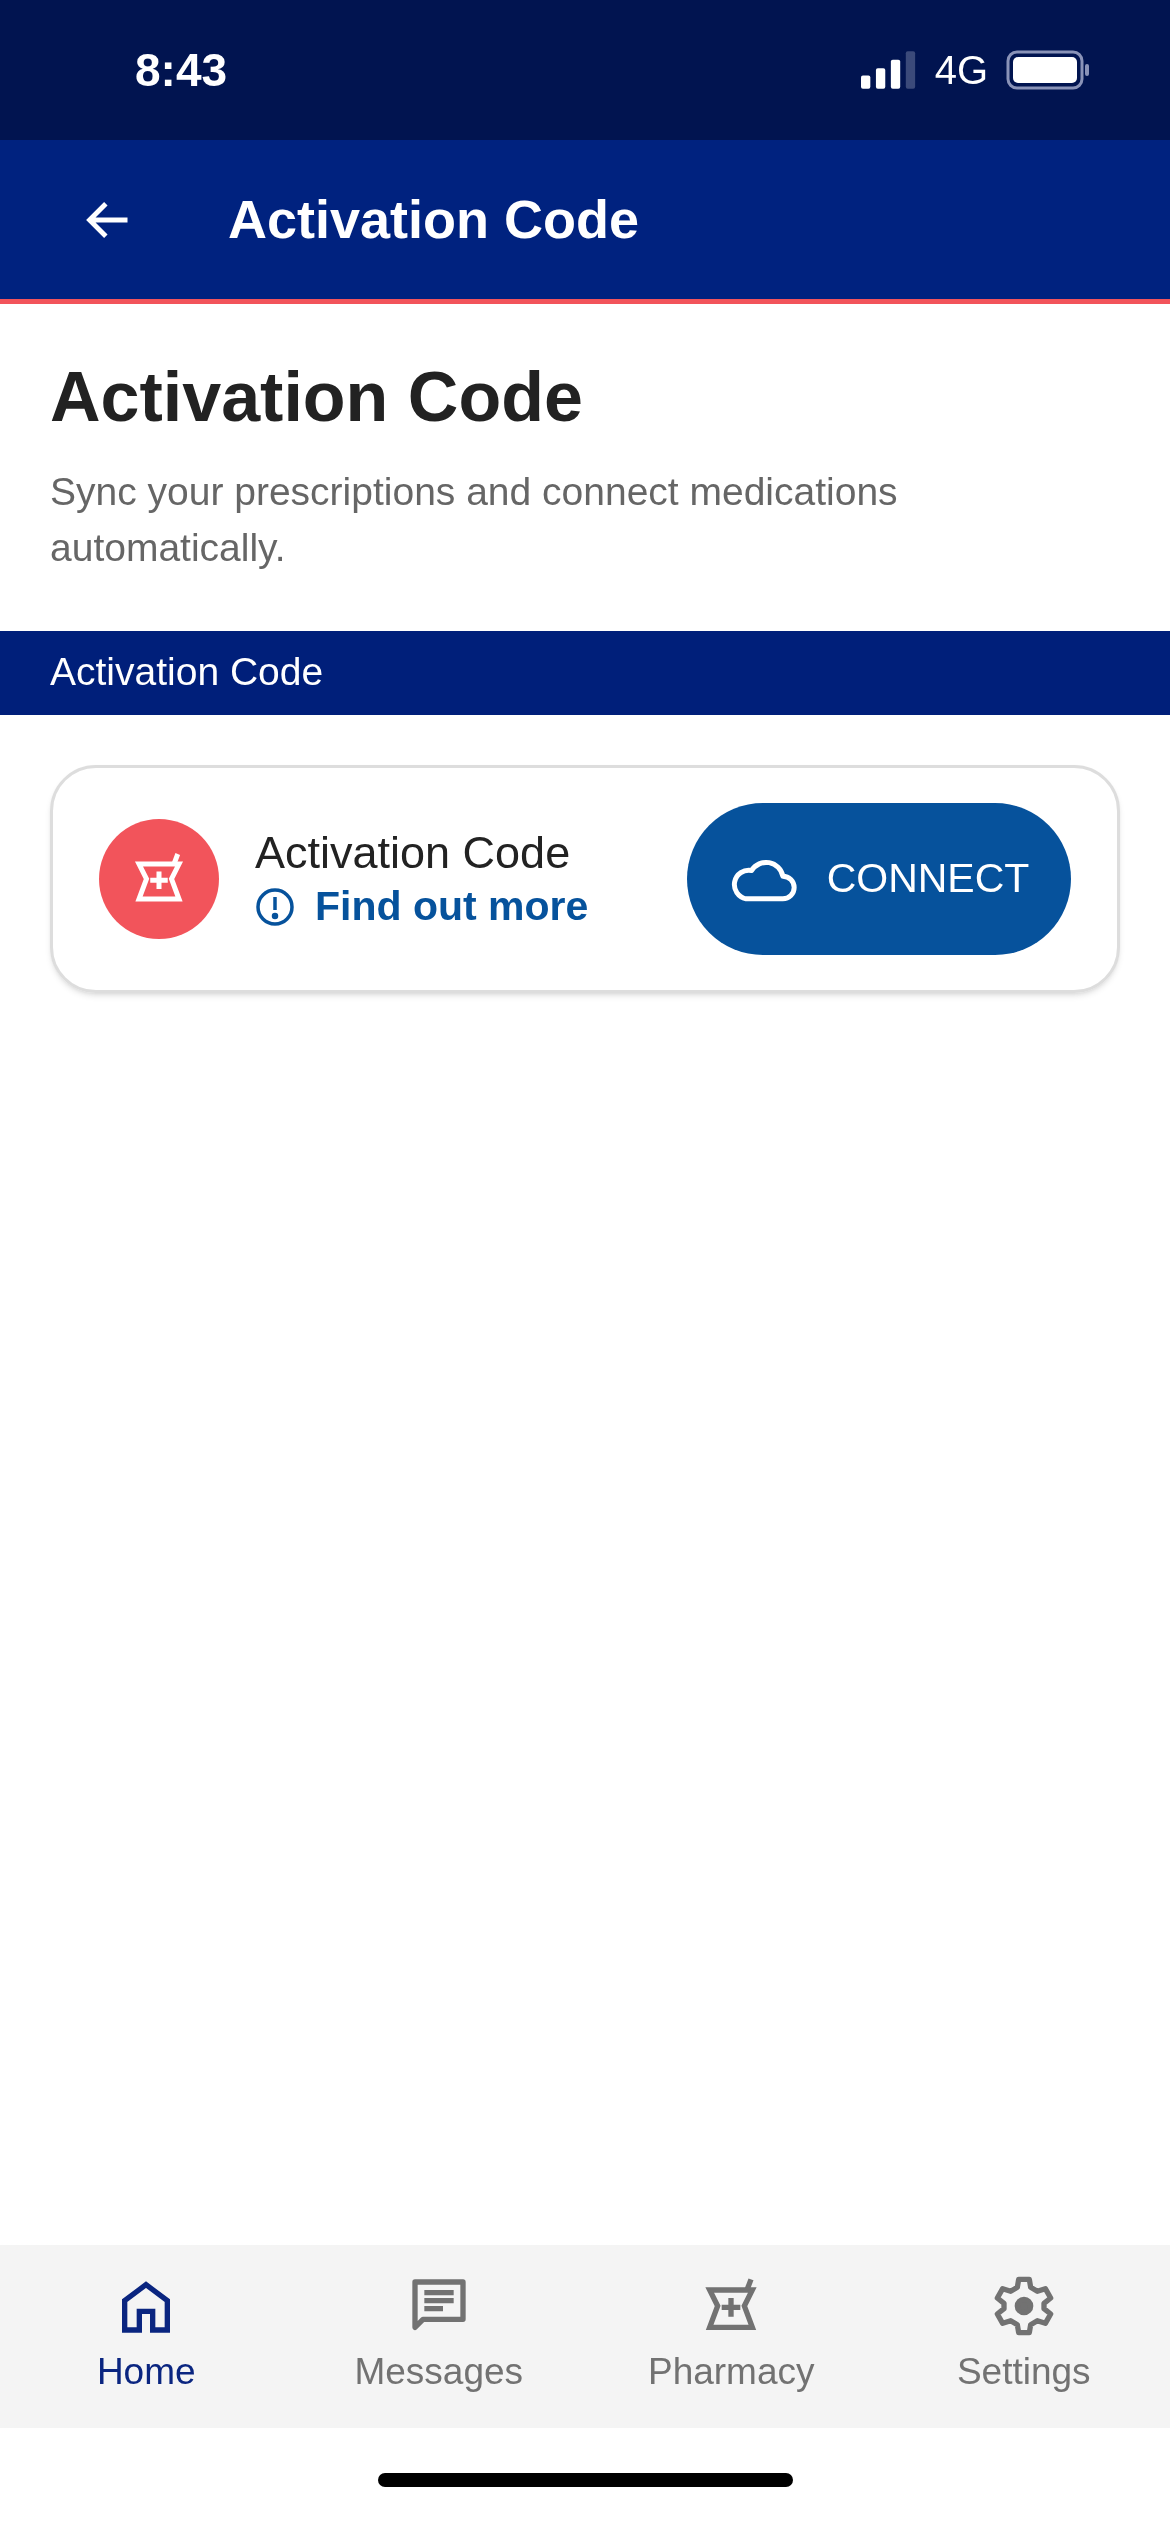 This screenshot has width=1170, height=2532. I want to click on battery-icon, so click(1048, 70).